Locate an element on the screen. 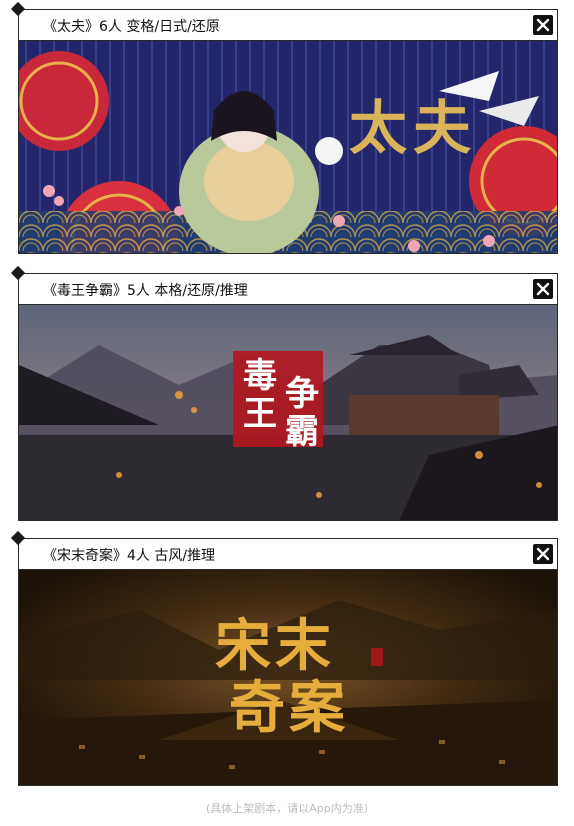 The image size is (574, 826). banner-title: 争霸 is located at coordinates (302, 413).